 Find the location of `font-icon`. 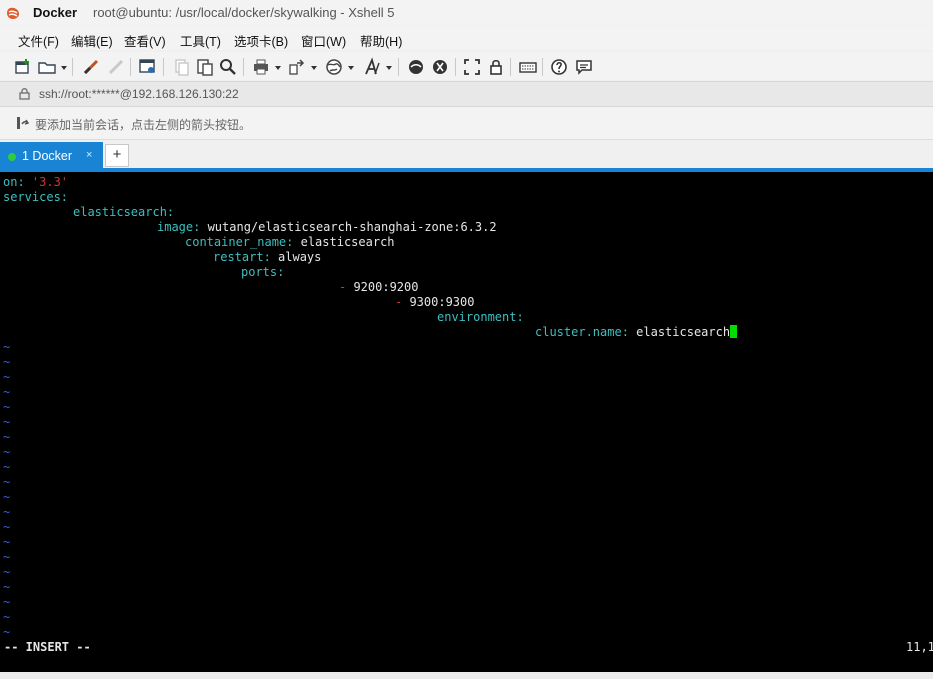

font-icon is located at coordinates (372, 67).